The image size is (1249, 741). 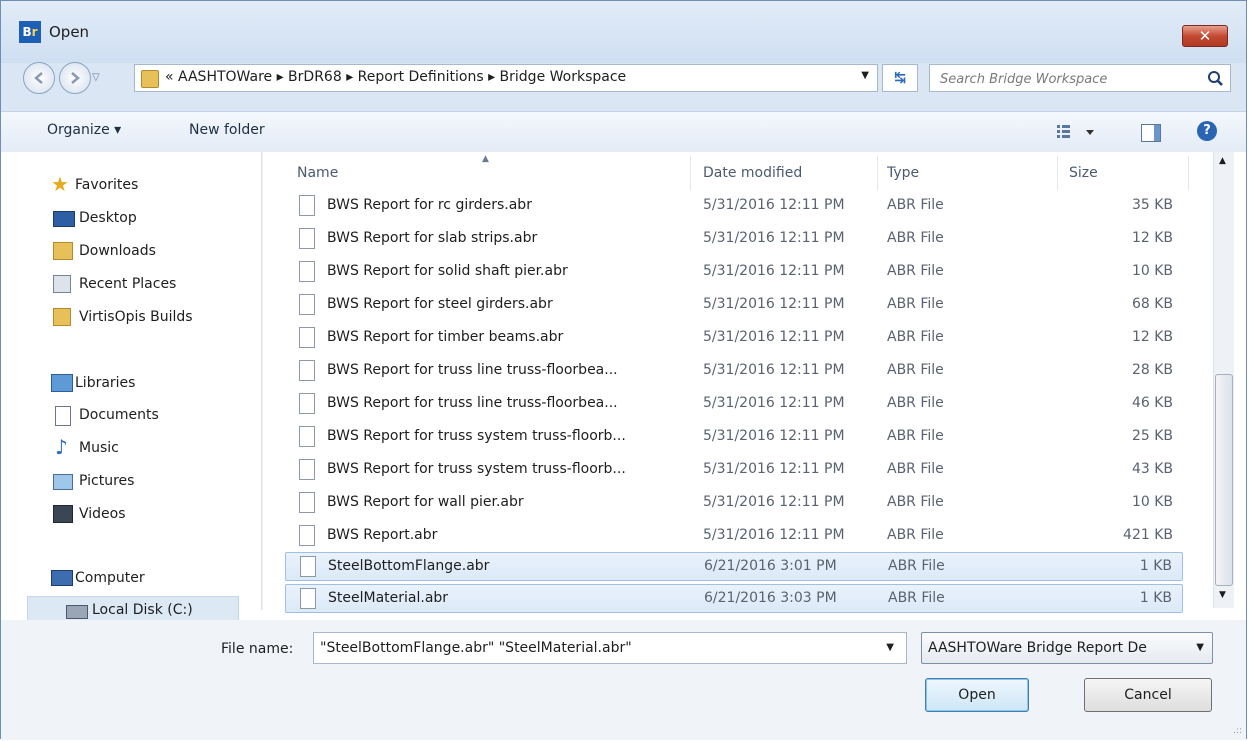 What do you see at coordinates (62, 578) in the screenshot?
I see `computer-icon` at bounding box center [62, 578].